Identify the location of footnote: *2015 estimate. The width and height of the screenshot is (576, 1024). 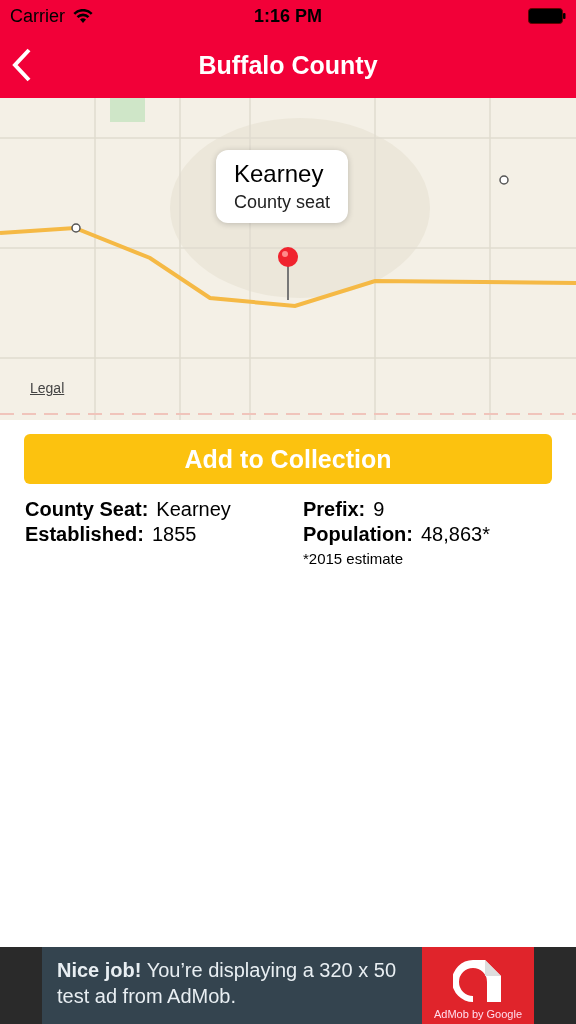
(354, 558).